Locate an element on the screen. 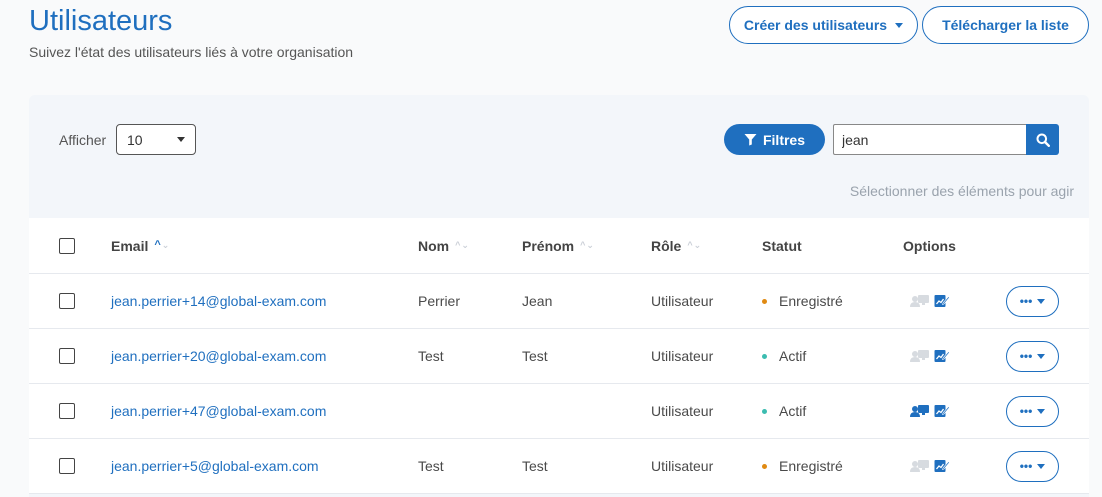  filters-label: Filtres is located at coordinates (783, 139).